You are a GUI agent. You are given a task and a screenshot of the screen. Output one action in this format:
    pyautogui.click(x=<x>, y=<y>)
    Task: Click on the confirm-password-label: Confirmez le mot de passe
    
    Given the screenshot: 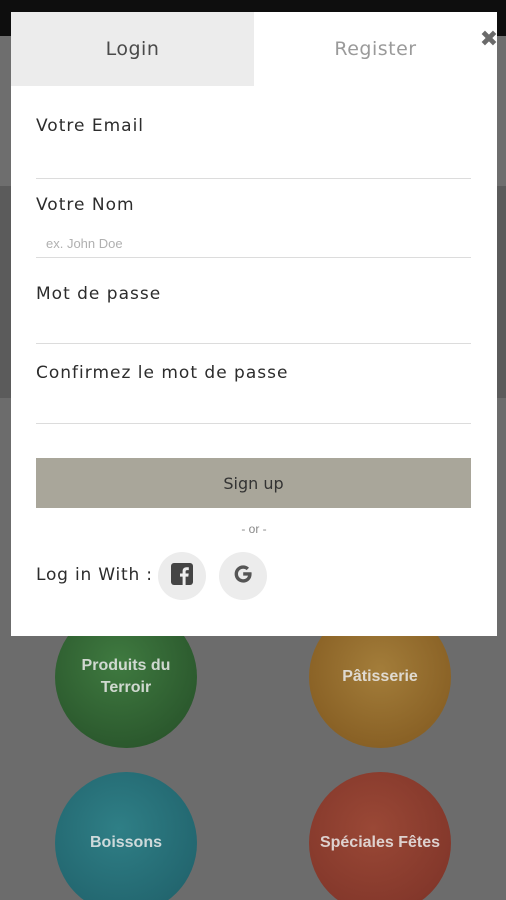 What is the action you would take?
    pyautogui.click(x=162, y=373)
    